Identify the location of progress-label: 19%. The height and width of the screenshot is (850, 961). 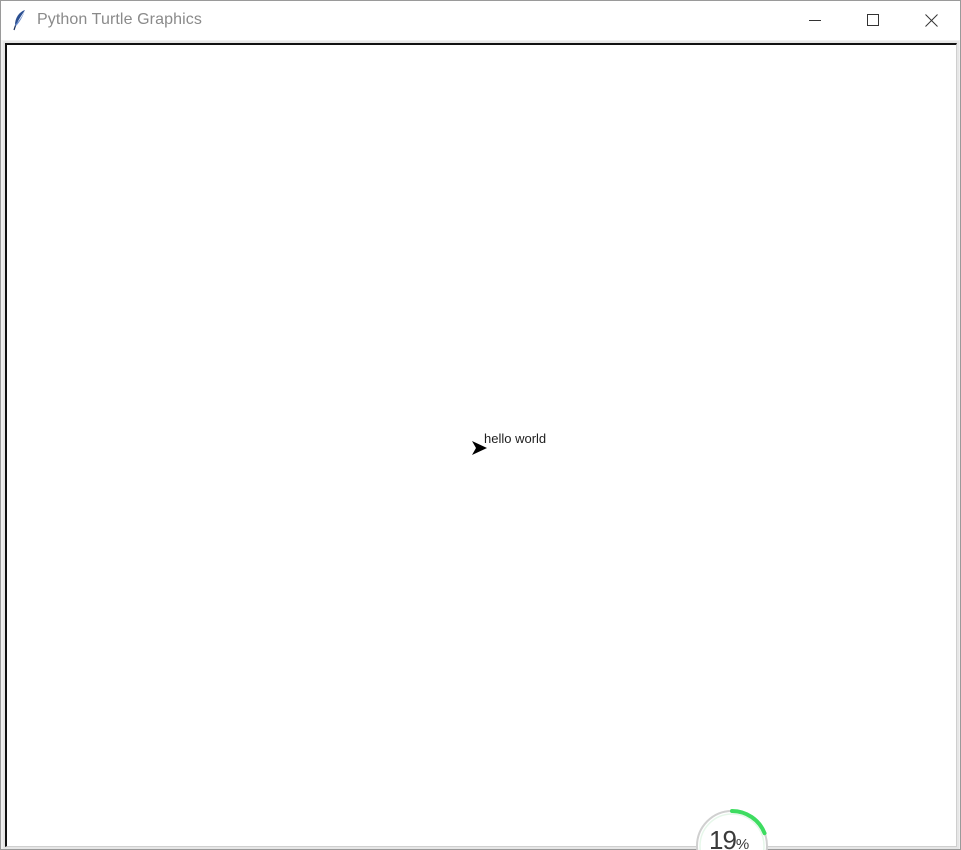
(729, 837).